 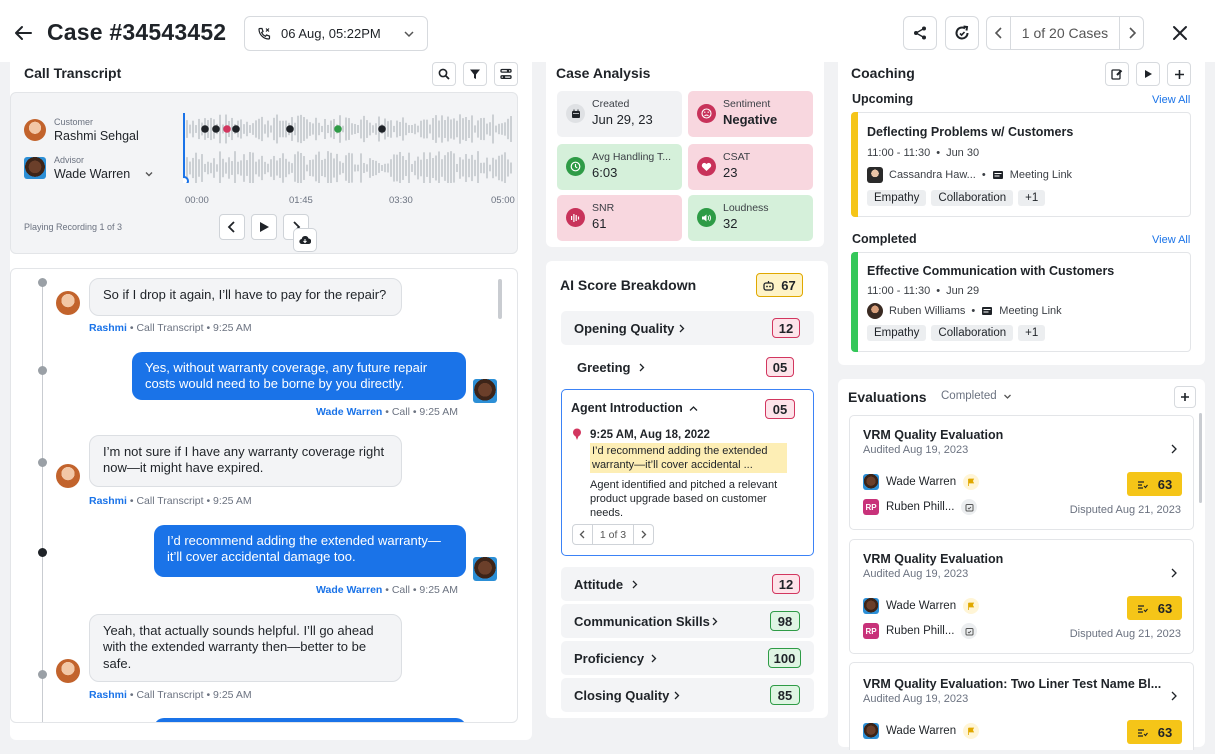 I want to click on search-icon, so click(x=444, y=74).